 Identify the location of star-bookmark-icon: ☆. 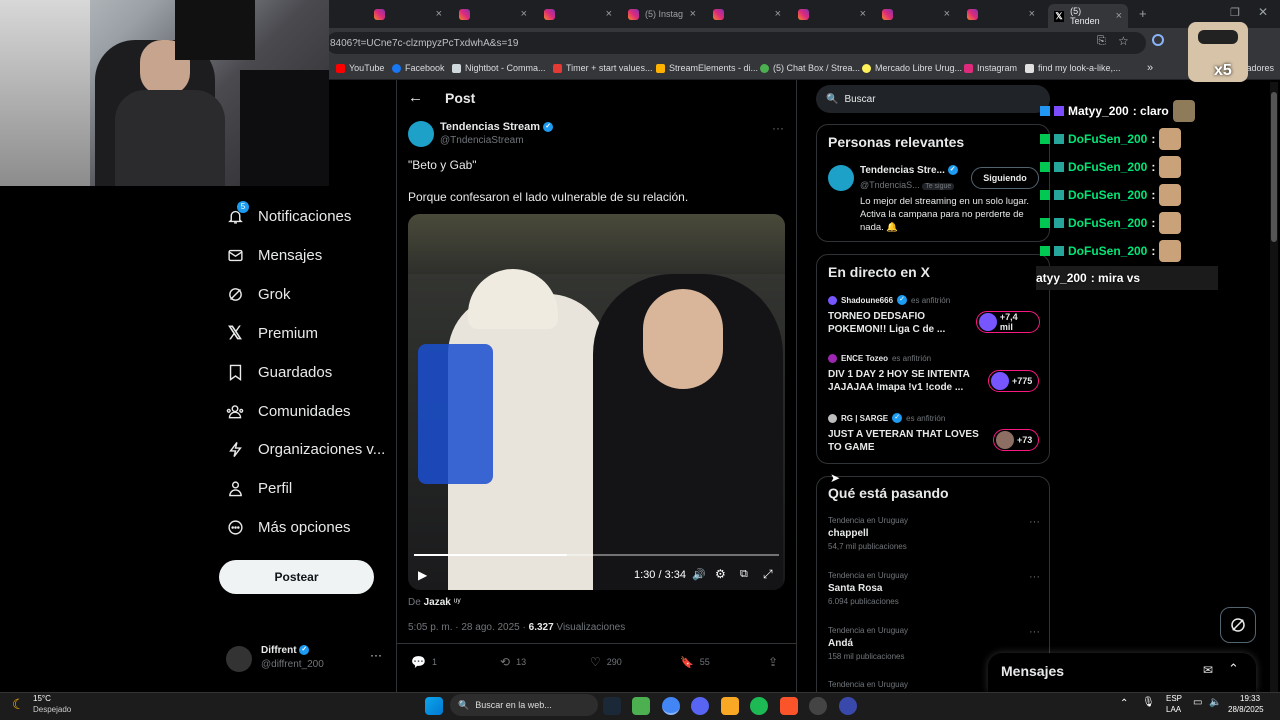
(1123, 41).